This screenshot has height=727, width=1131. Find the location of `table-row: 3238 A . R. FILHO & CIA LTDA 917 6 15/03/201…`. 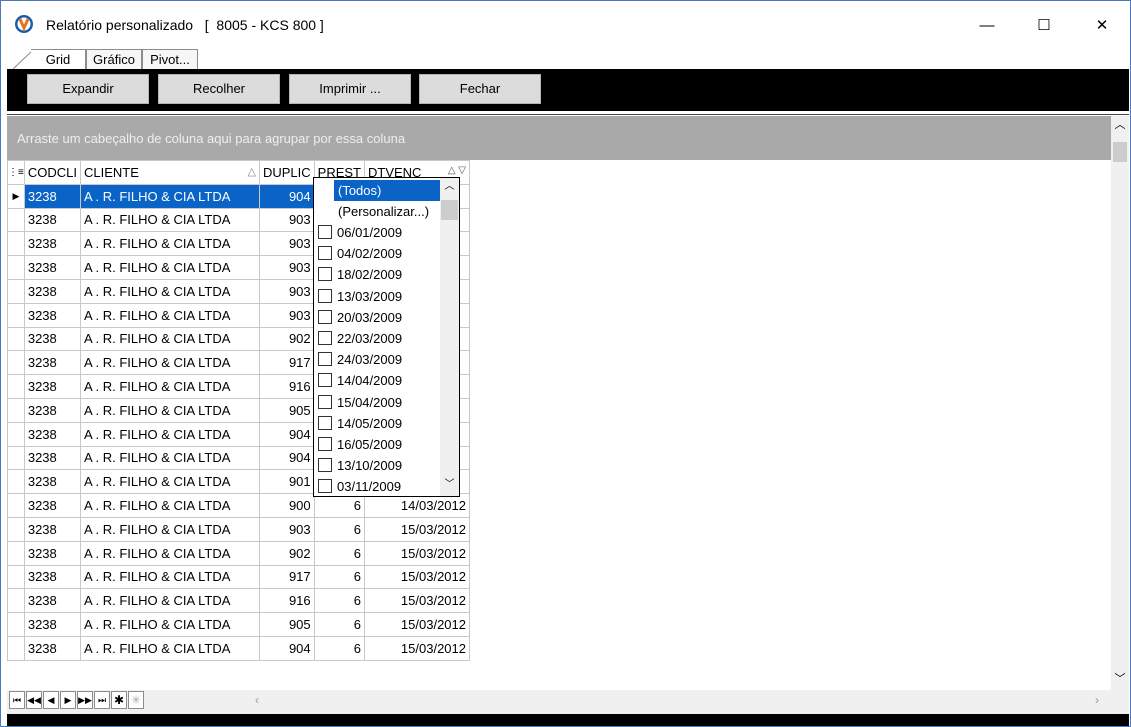

table-row: 3238 A . R. FILHO & CIA LTDA 917 6 15/03/201… is located at coordinates (238, 577).